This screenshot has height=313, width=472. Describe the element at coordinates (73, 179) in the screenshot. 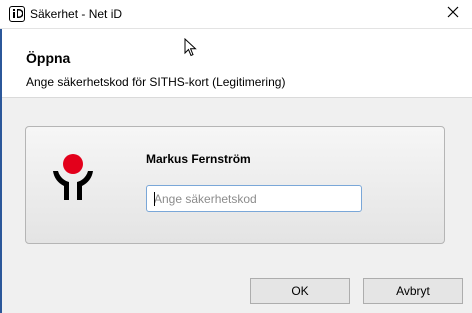

I see `siths-logo` at that location.